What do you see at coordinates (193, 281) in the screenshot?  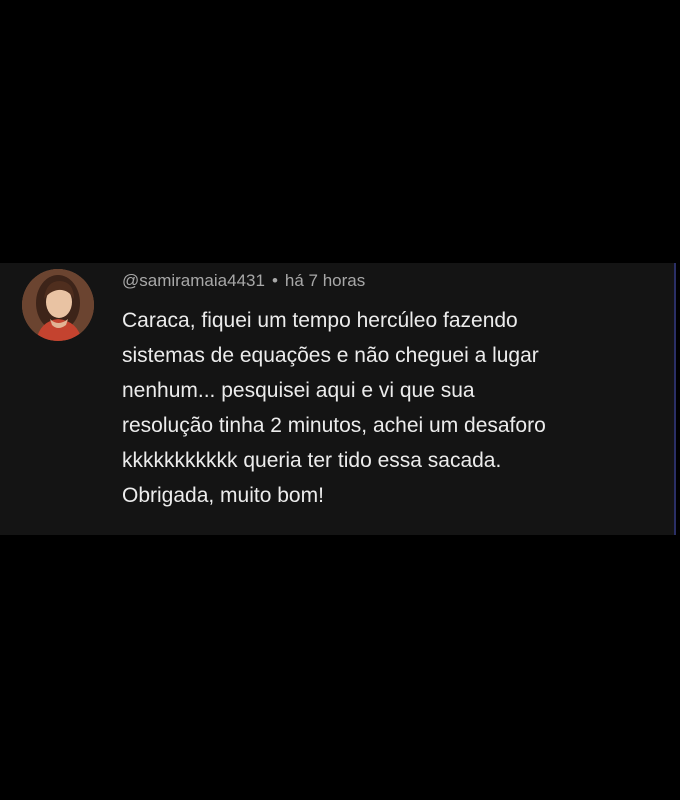 I see `author-handle: @samiramaia4431` at bounding box center [193, 281].